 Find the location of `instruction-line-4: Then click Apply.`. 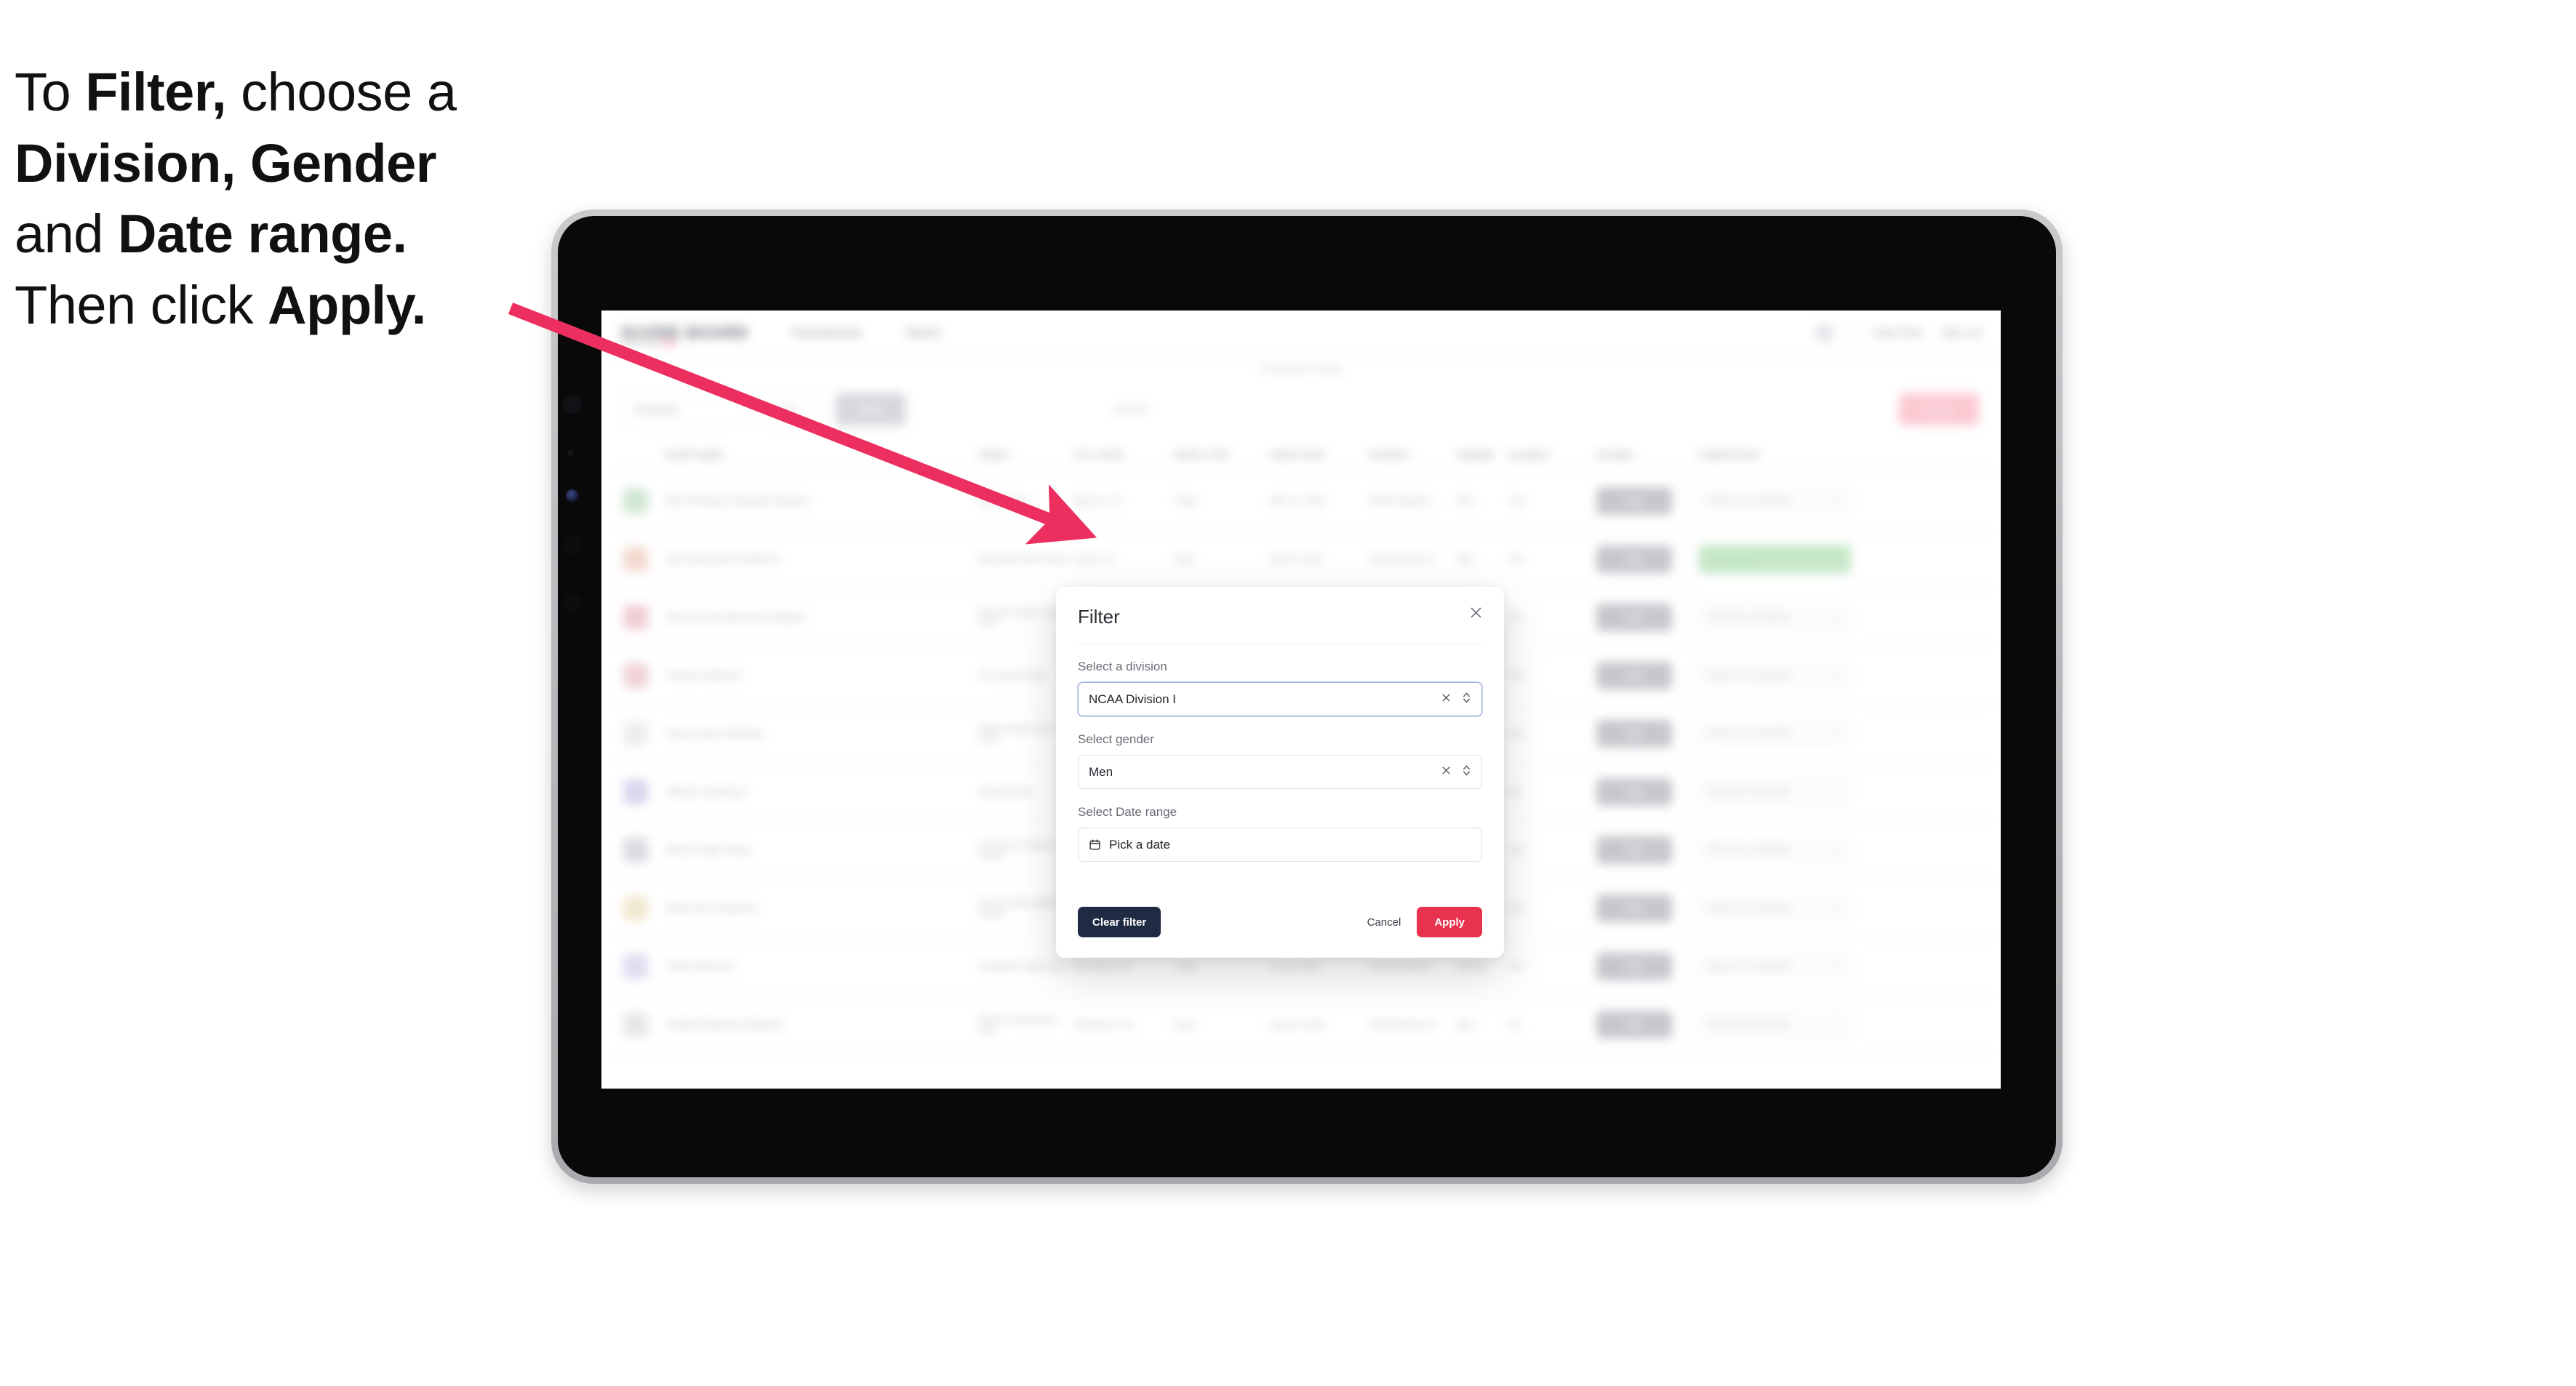

instruction-line-4: Then click Apply. is located at coordinates (291, 305).